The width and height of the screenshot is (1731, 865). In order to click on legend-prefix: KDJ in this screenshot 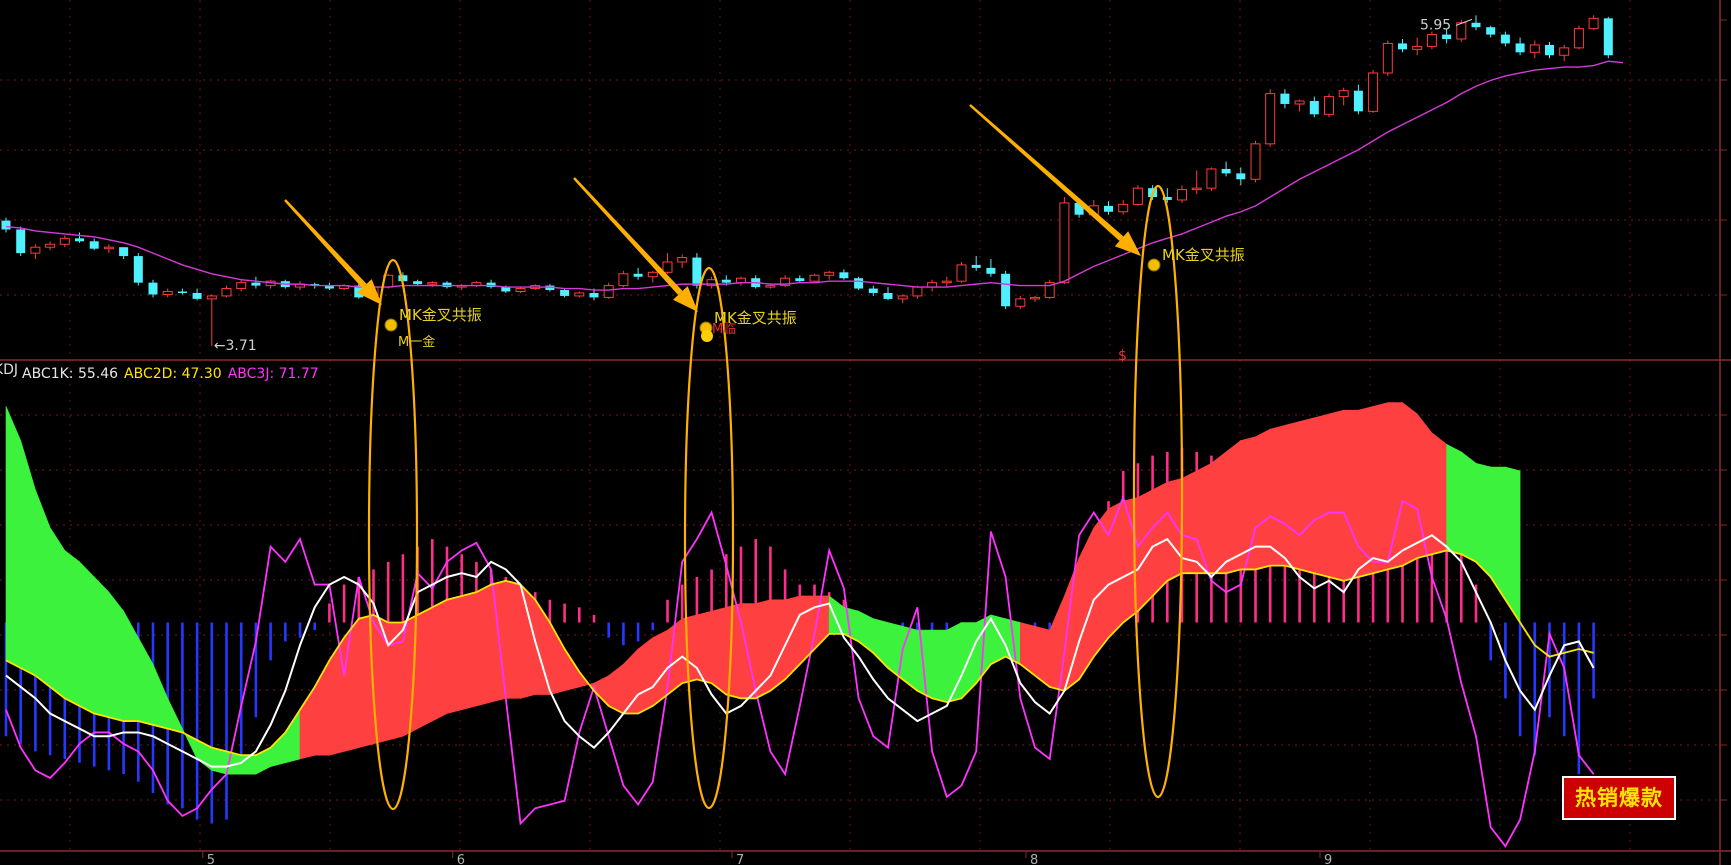, I will do `click(9, 370)`.